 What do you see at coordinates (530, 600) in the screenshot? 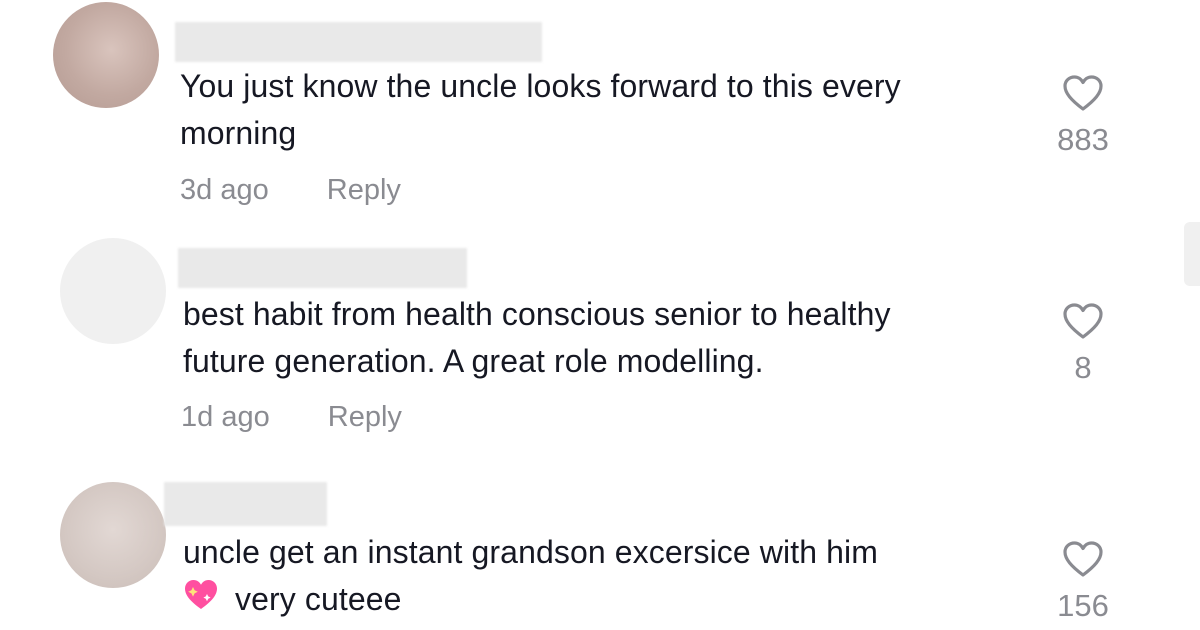
I see `comment-text-line-with-emoji: very cuteee` at bounding box center [530, 600].